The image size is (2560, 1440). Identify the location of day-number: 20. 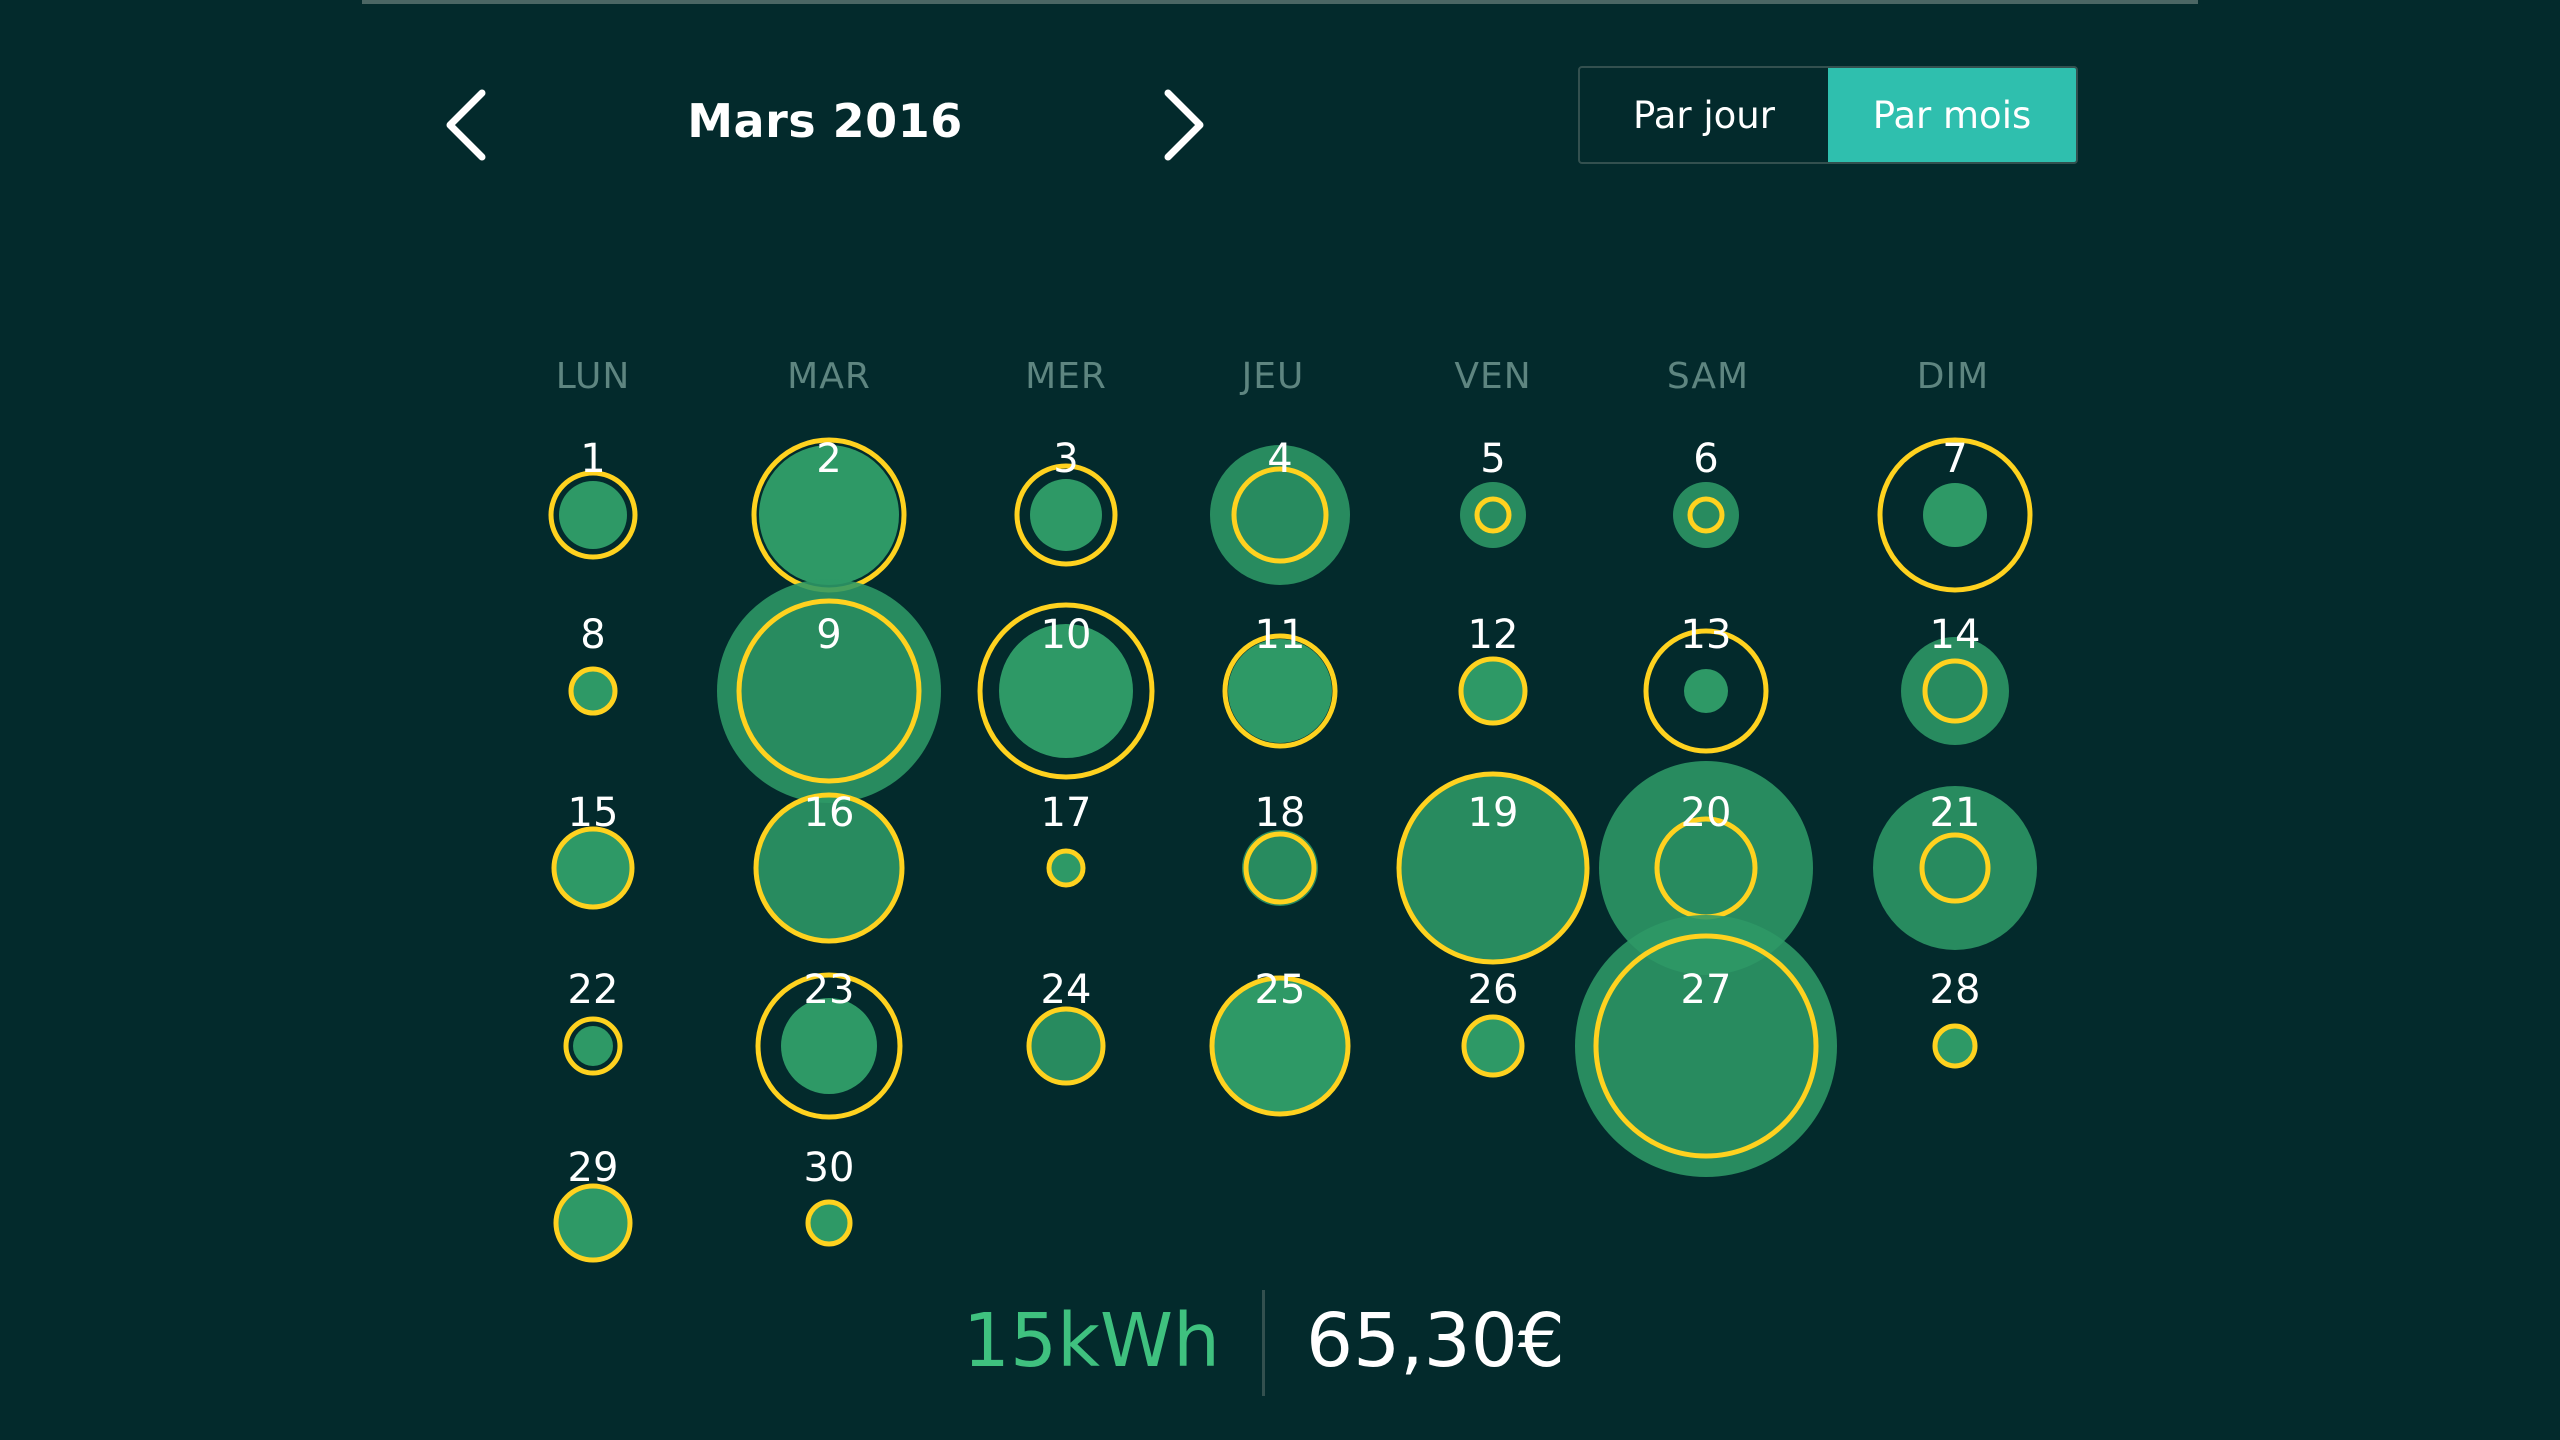
(1706, 813).